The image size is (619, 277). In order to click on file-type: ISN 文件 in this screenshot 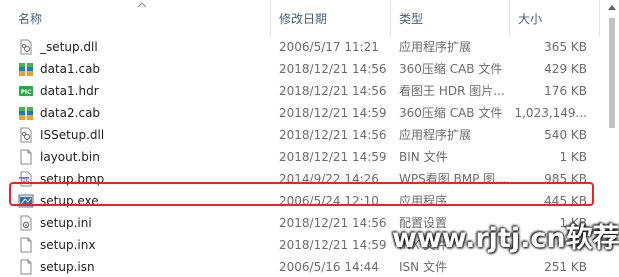, I will do `click(423, 267)`.